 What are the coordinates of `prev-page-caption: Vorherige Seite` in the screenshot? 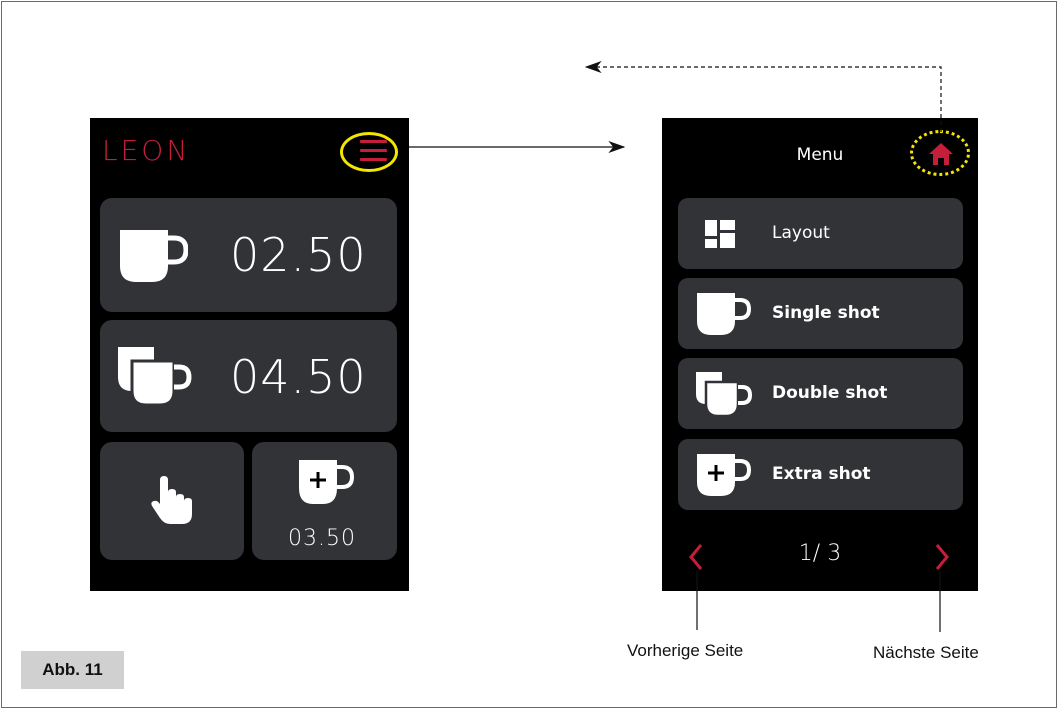 It's located at (685, 650).